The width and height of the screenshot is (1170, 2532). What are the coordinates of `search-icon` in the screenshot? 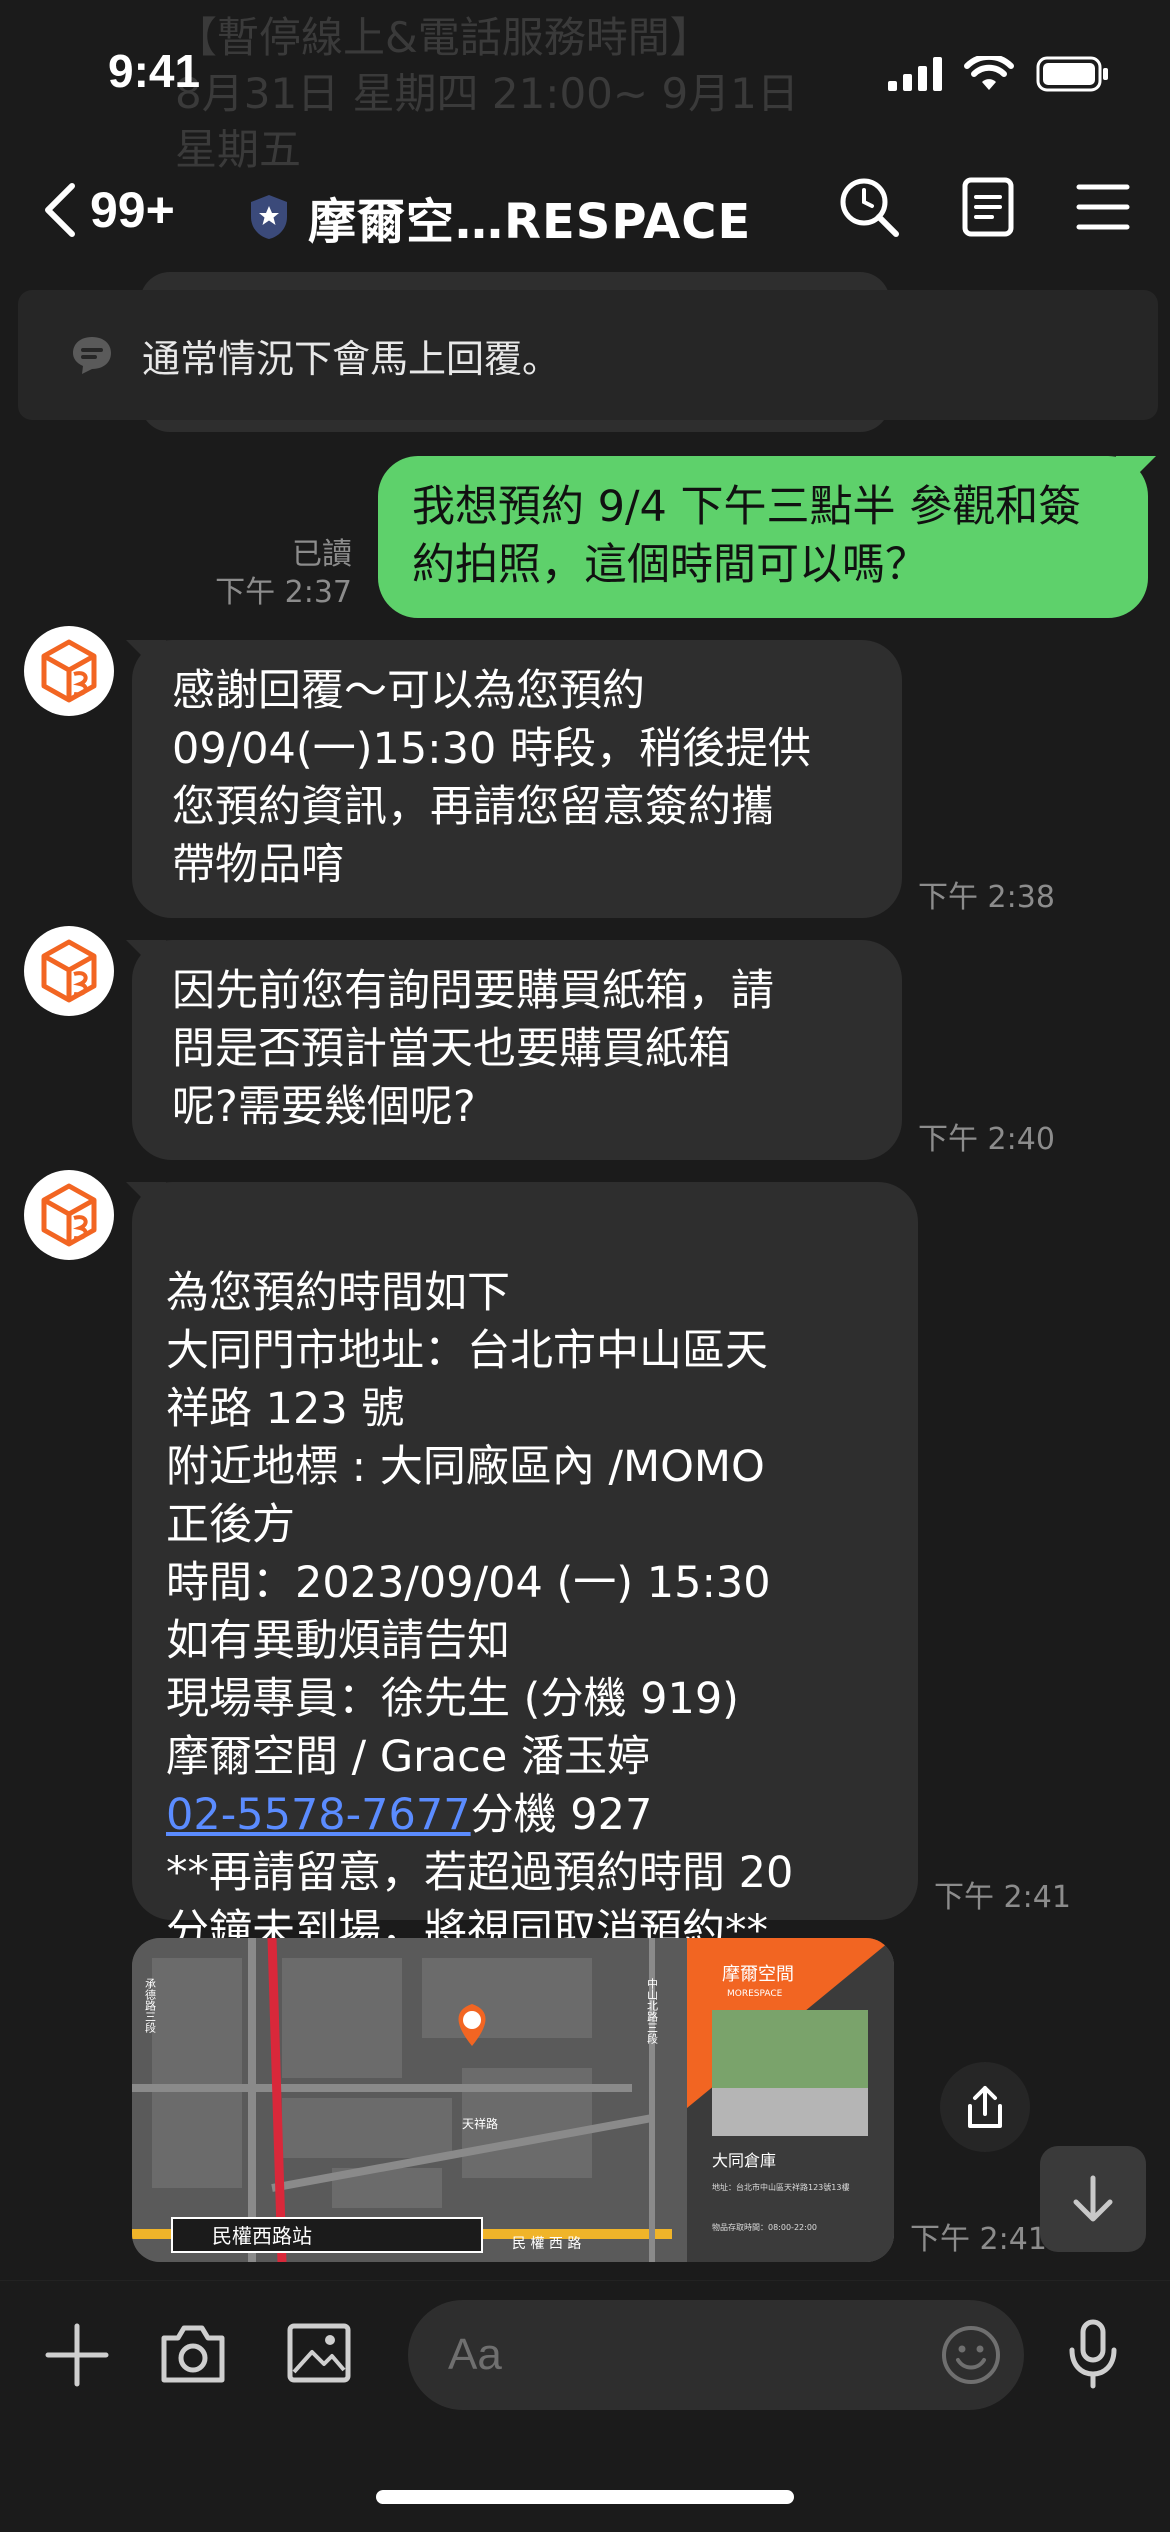 It's located at (869, 207).